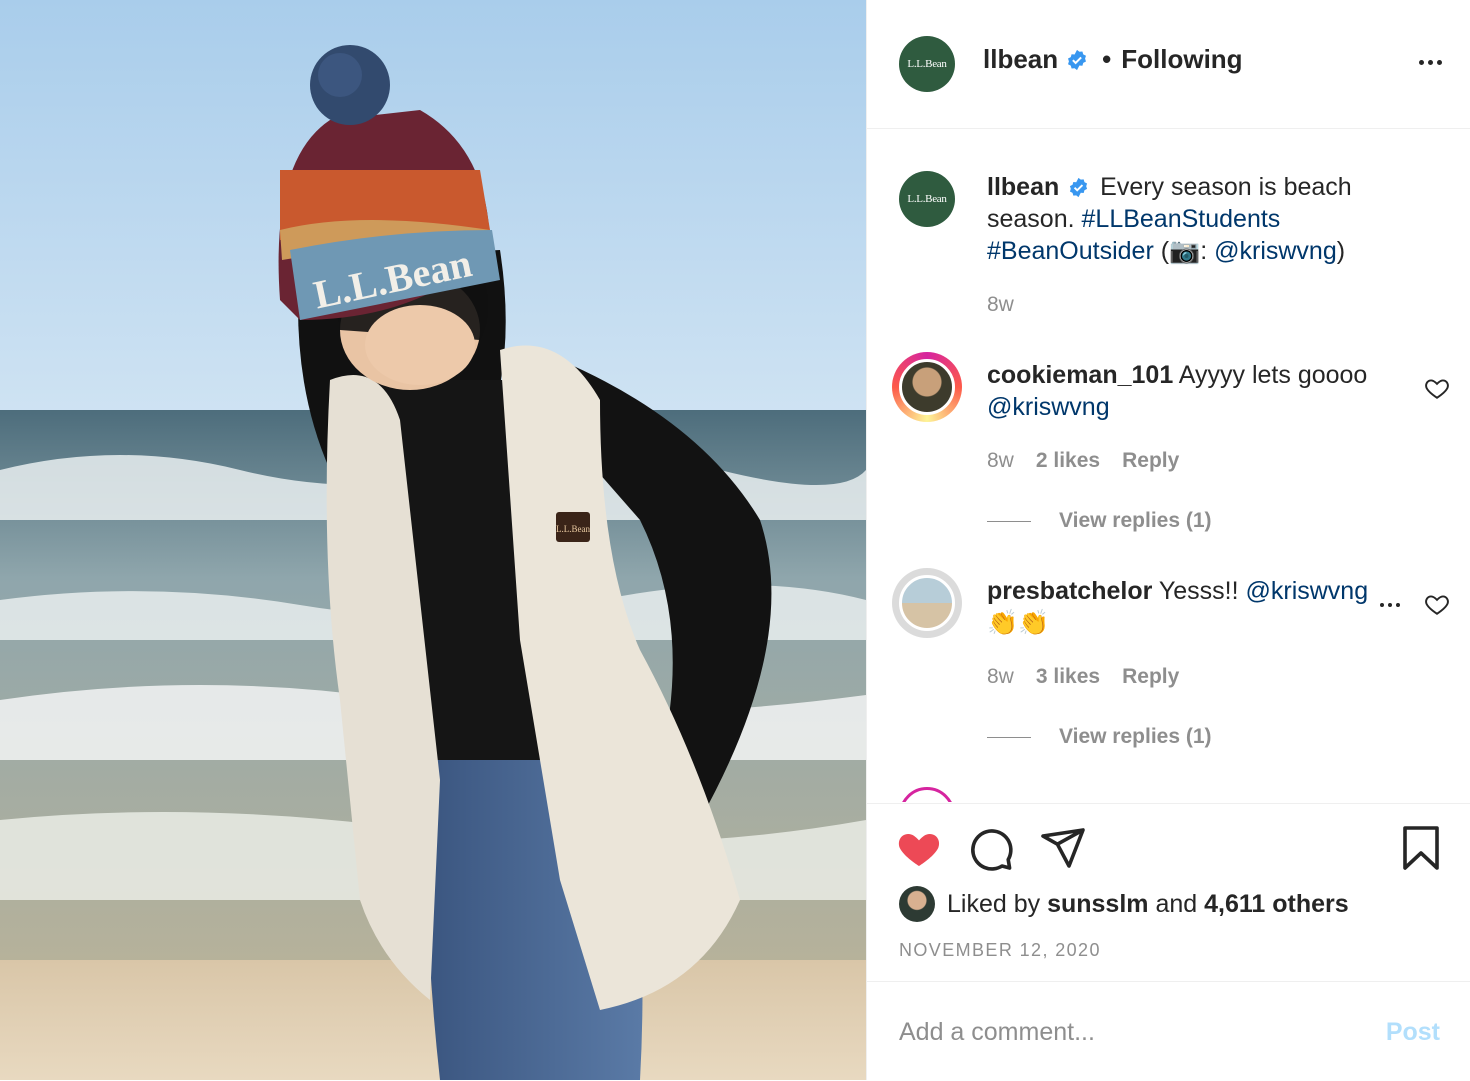 The image size is (1470, 1081). What do you see at coordinates (1204, 251) in the screenshot?
I see `caption-colon: :` at bounding box center [1204, 251].